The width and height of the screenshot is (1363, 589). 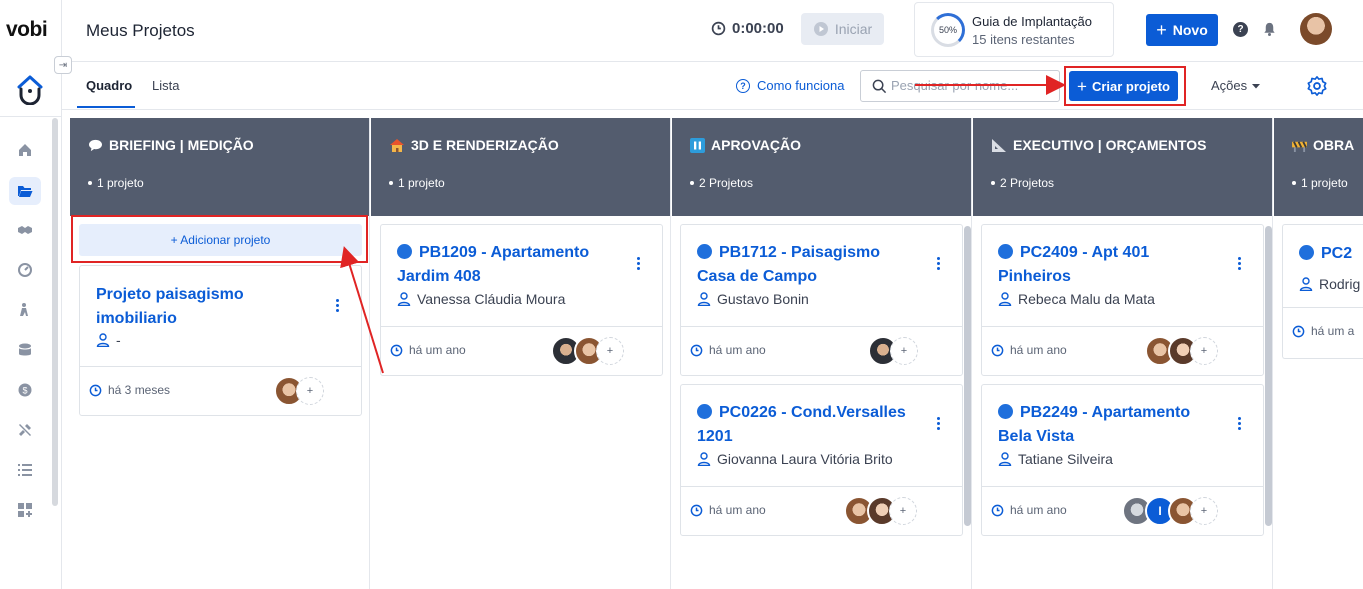 I want to click on column-title: APROVAÇÃO, so click(x=745, y=145).